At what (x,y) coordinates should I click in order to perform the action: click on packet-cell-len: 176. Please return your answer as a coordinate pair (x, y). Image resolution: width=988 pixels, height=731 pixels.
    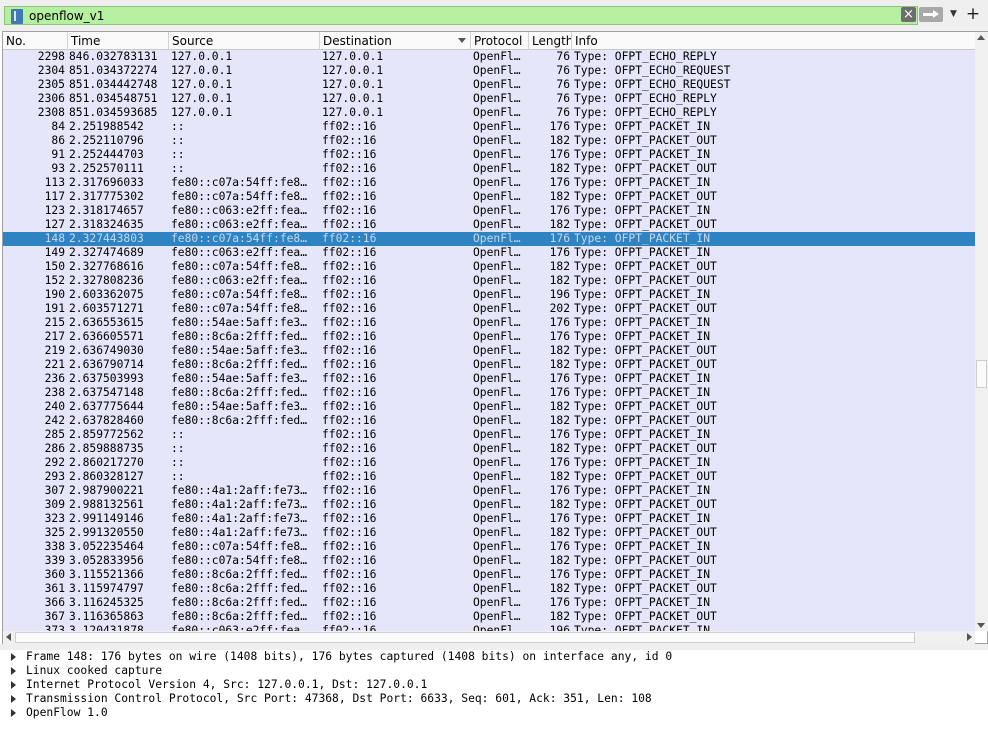
    Looking at the image, I should click on (559, 392).